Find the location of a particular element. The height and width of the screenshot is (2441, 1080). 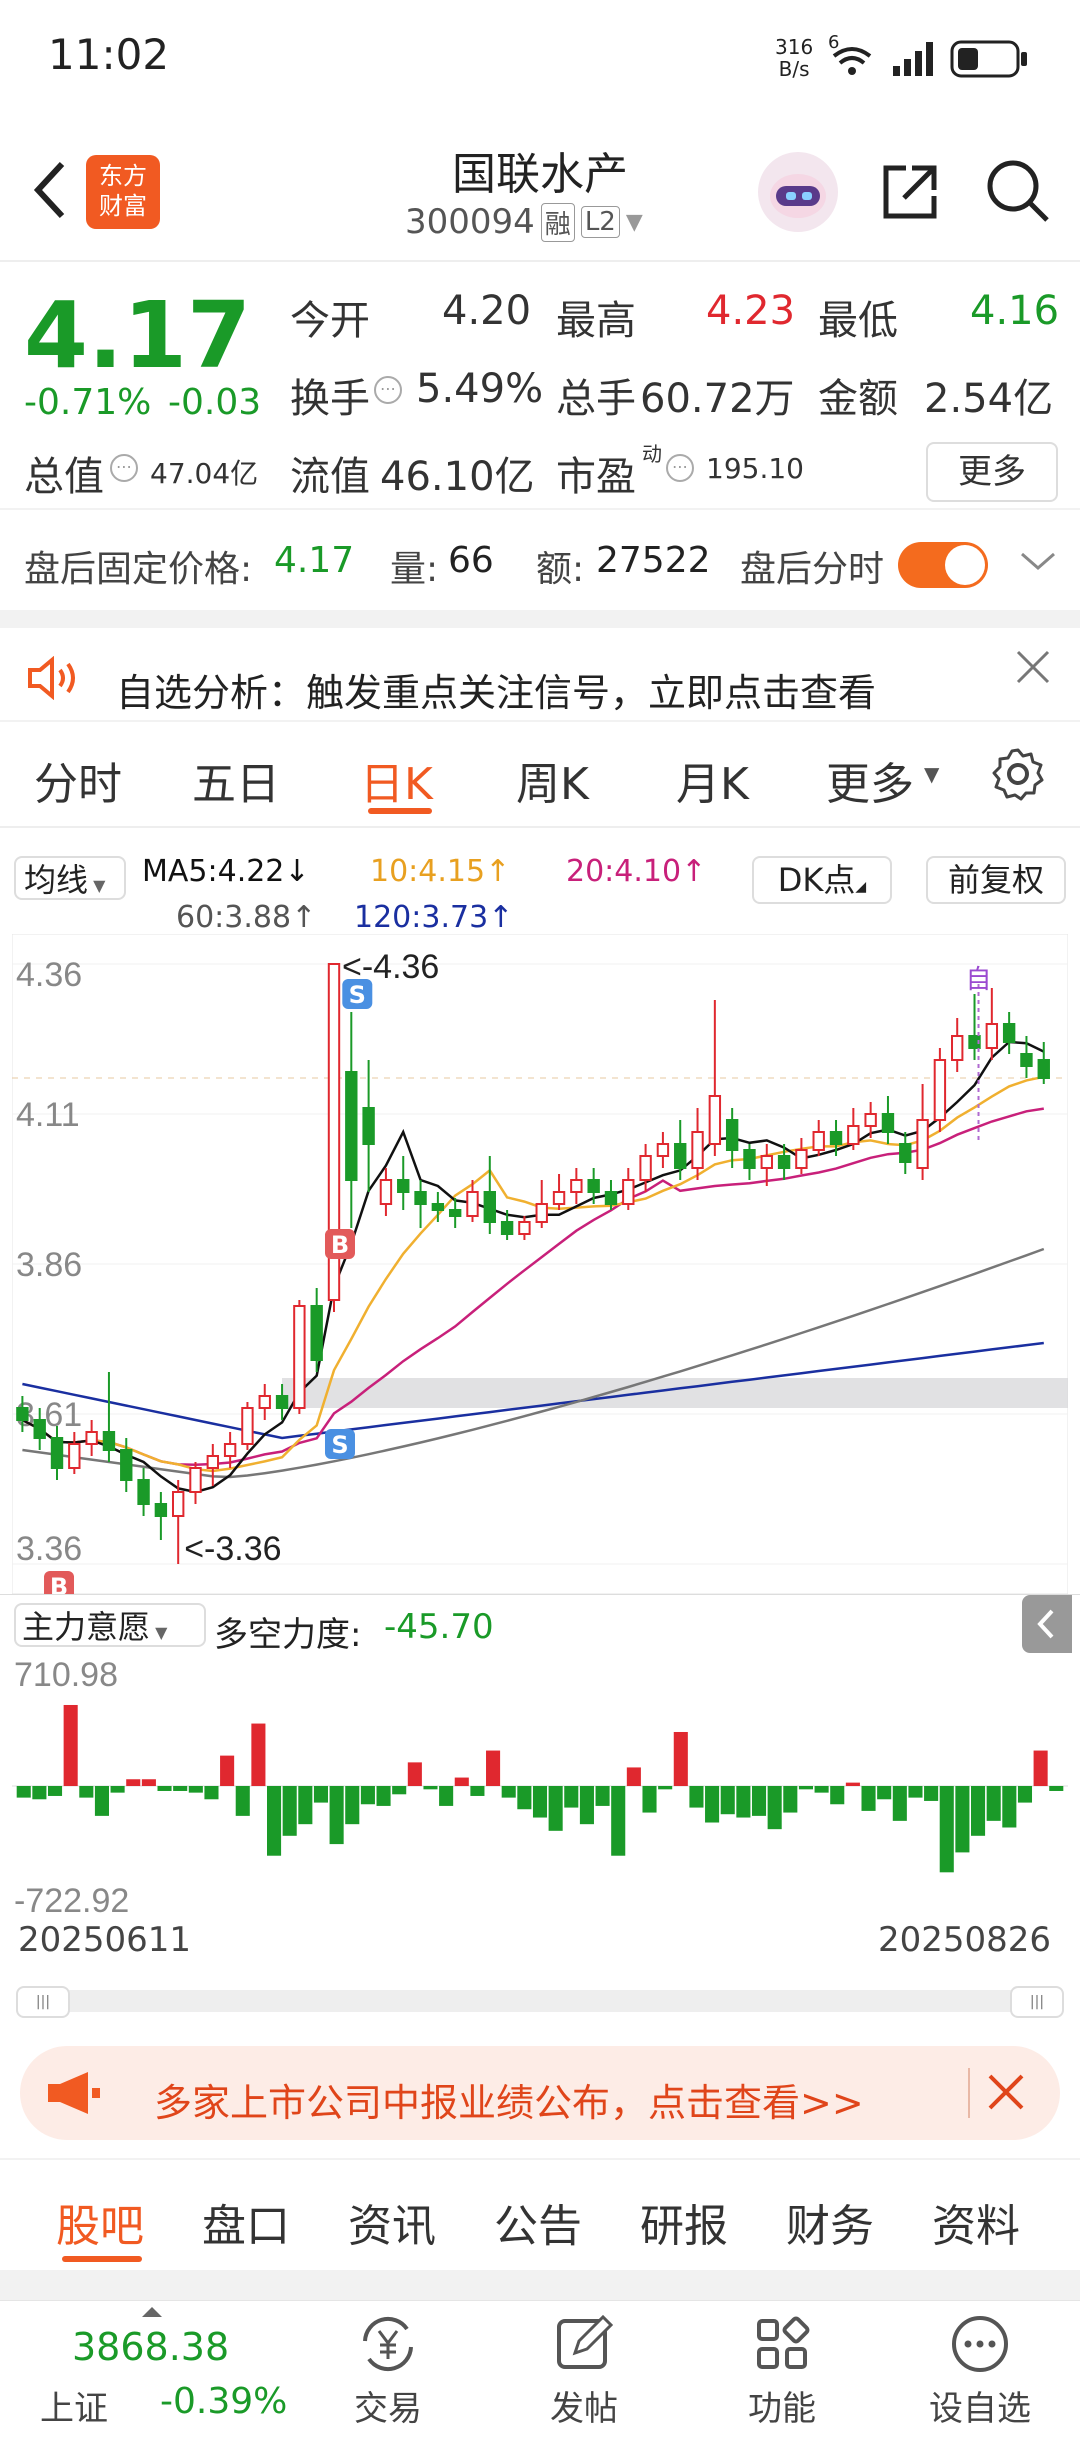

promo-text: 多家上市公司中报业绩公布，点击查看>> is located at coordinates (509, 2103).